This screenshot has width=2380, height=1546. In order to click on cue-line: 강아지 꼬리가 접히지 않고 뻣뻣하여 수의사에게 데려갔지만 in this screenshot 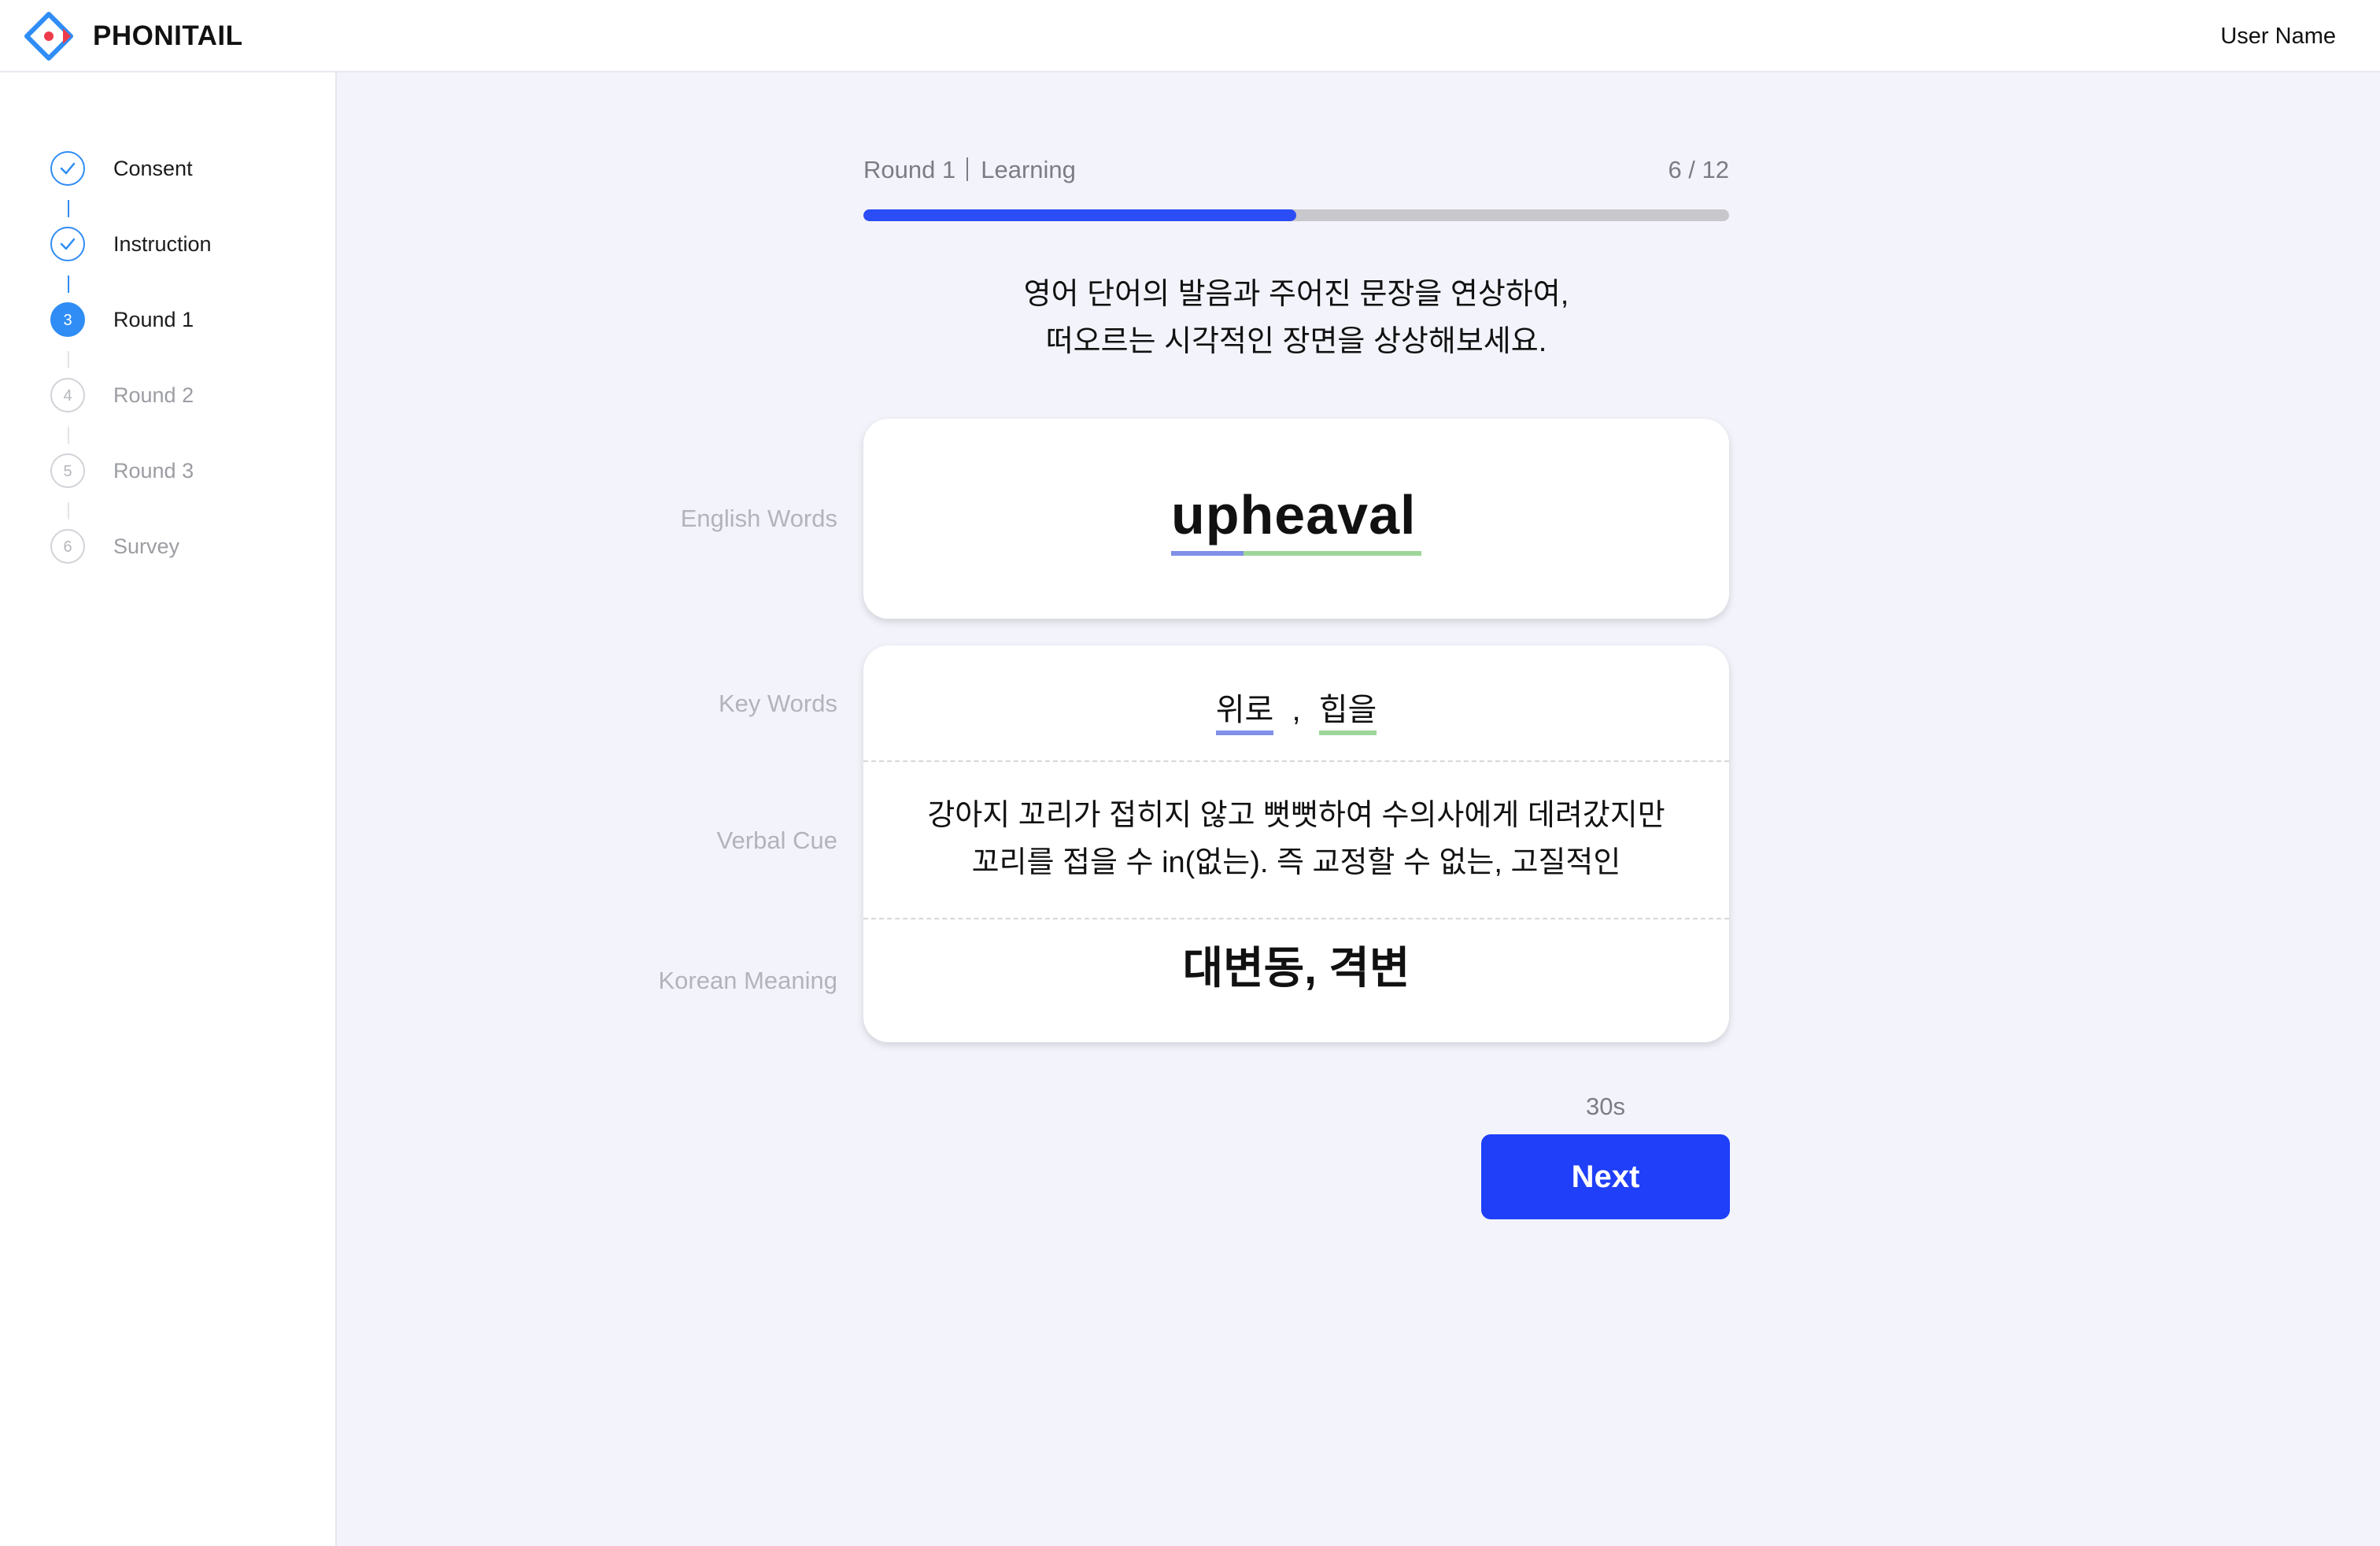, I will do `click(1296, 815)`.